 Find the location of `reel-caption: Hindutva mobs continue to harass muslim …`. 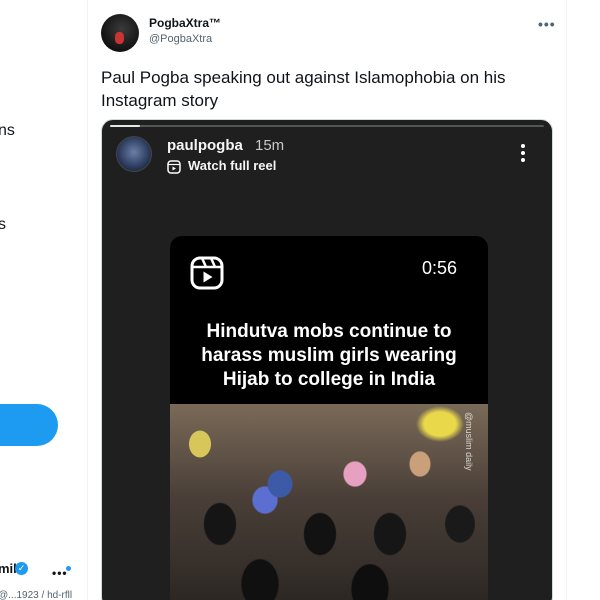

reel-caption: Hindutva mobs continue to harass muslim … is located at coordinates (329, 355).